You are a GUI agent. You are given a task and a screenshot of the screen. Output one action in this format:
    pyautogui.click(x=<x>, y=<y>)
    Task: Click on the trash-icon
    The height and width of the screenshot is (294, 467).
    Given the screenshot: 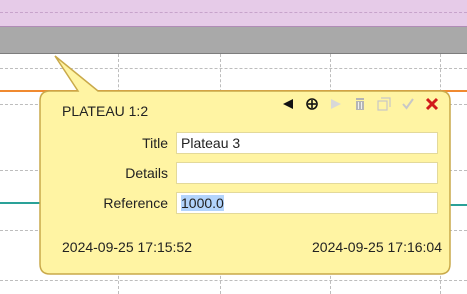 What is the action you would take?
    pyautogui.click(x=360, y=104)
    